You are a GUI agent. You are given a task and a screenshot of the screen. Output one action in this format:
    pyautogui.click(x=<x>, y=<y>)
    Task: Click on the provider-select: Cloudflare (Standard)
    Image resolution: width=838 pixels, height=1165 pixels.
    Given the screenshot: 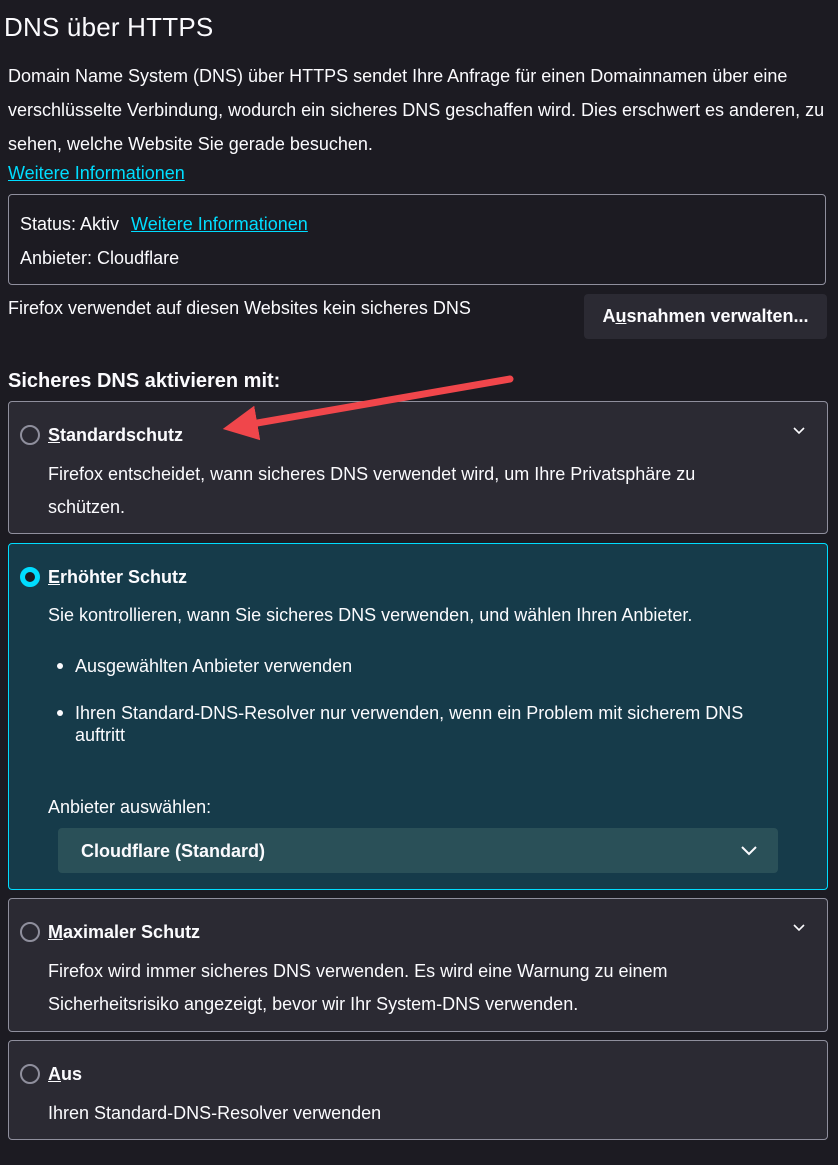 What is the action you would take?
    pyautogui.click(x=418, y=850)
    